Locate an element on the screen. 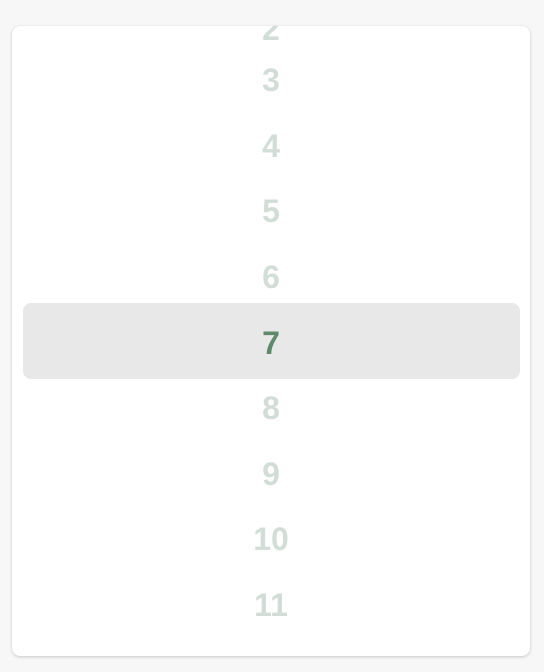 This screenshot has width=544, height=672. picker-item-6: 6 is located at coordinates (271, 277).